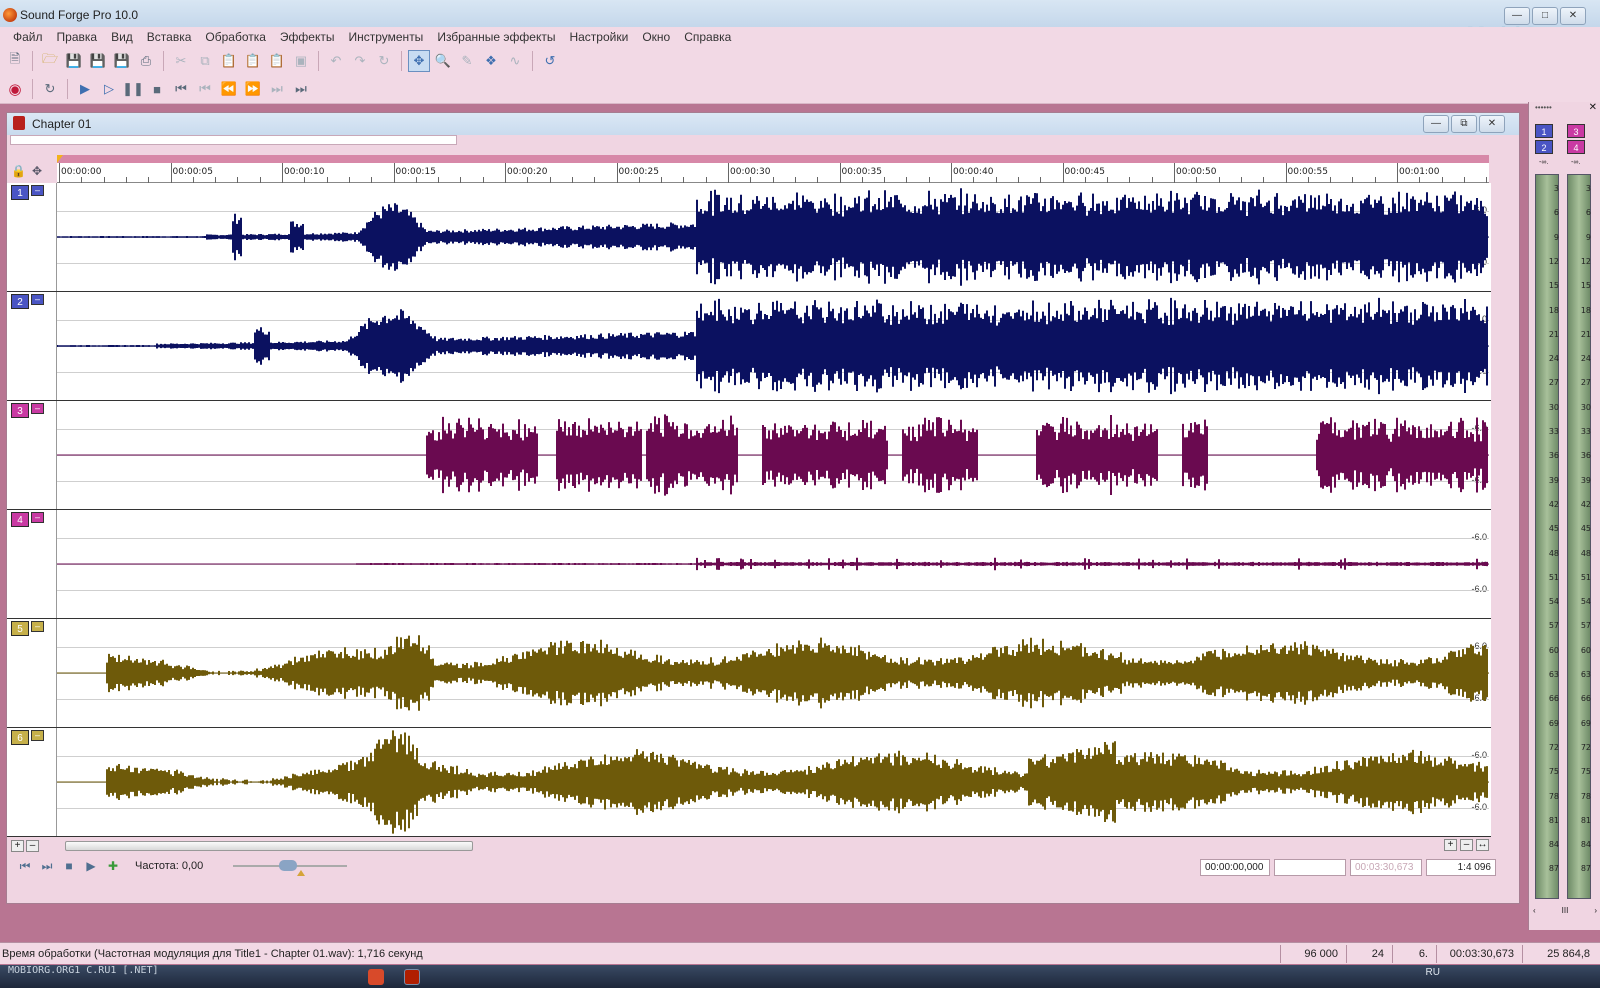 The height and width of the screenshot is (988, 1600). I want to click on doc-close-button: ✕, so click(1492, 124).